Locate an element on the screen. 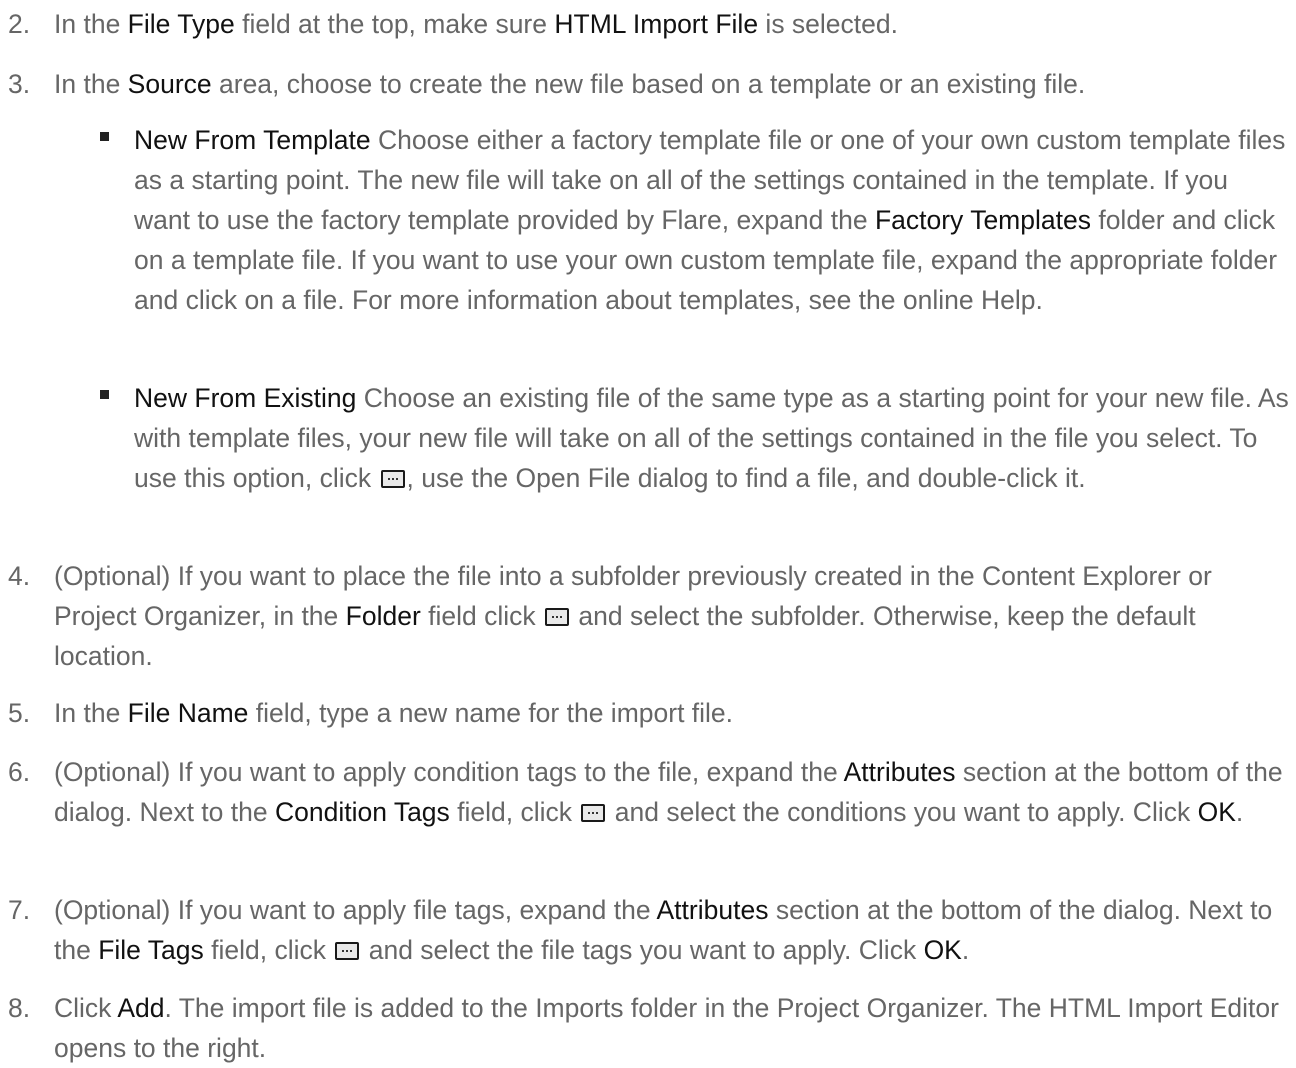 The width and height of the screenshot is (1296, 1068). text: field click is located at coordinates (482, 616).